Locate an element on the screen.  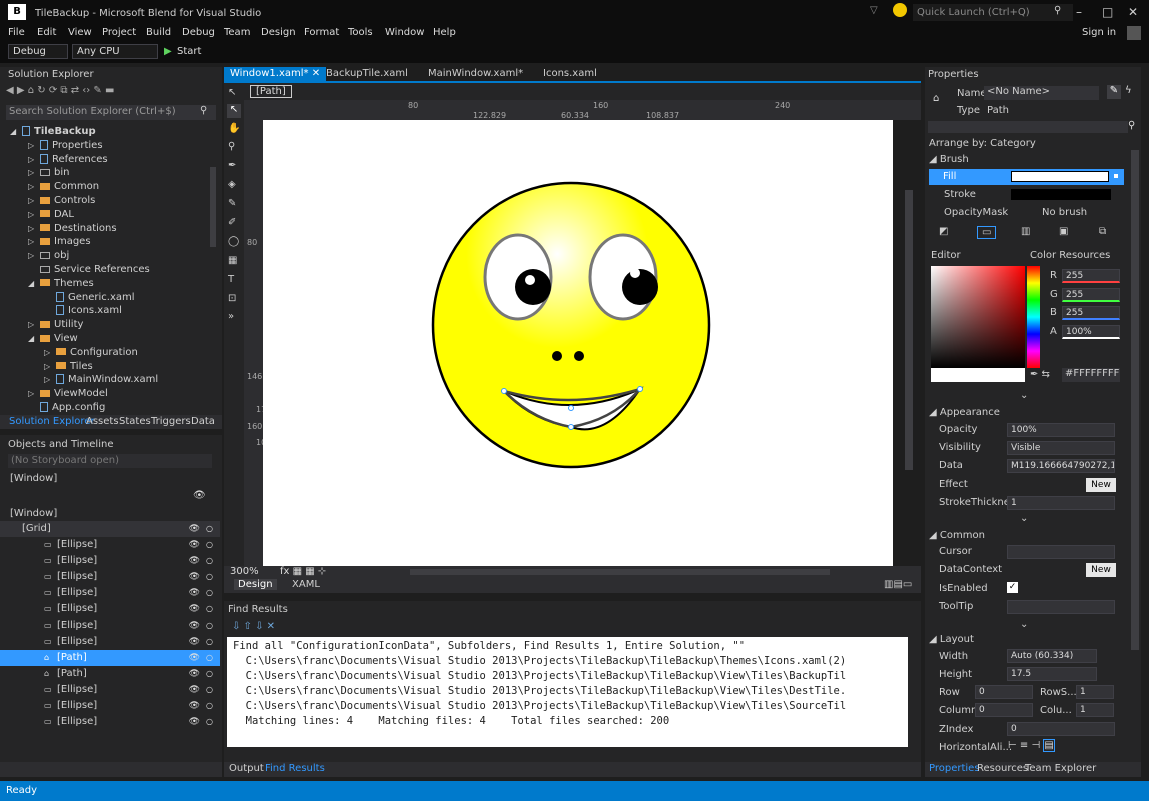
solution-search-input: Search Solution Explorer (Ctrl+$) is located at coordinates (111, 112).